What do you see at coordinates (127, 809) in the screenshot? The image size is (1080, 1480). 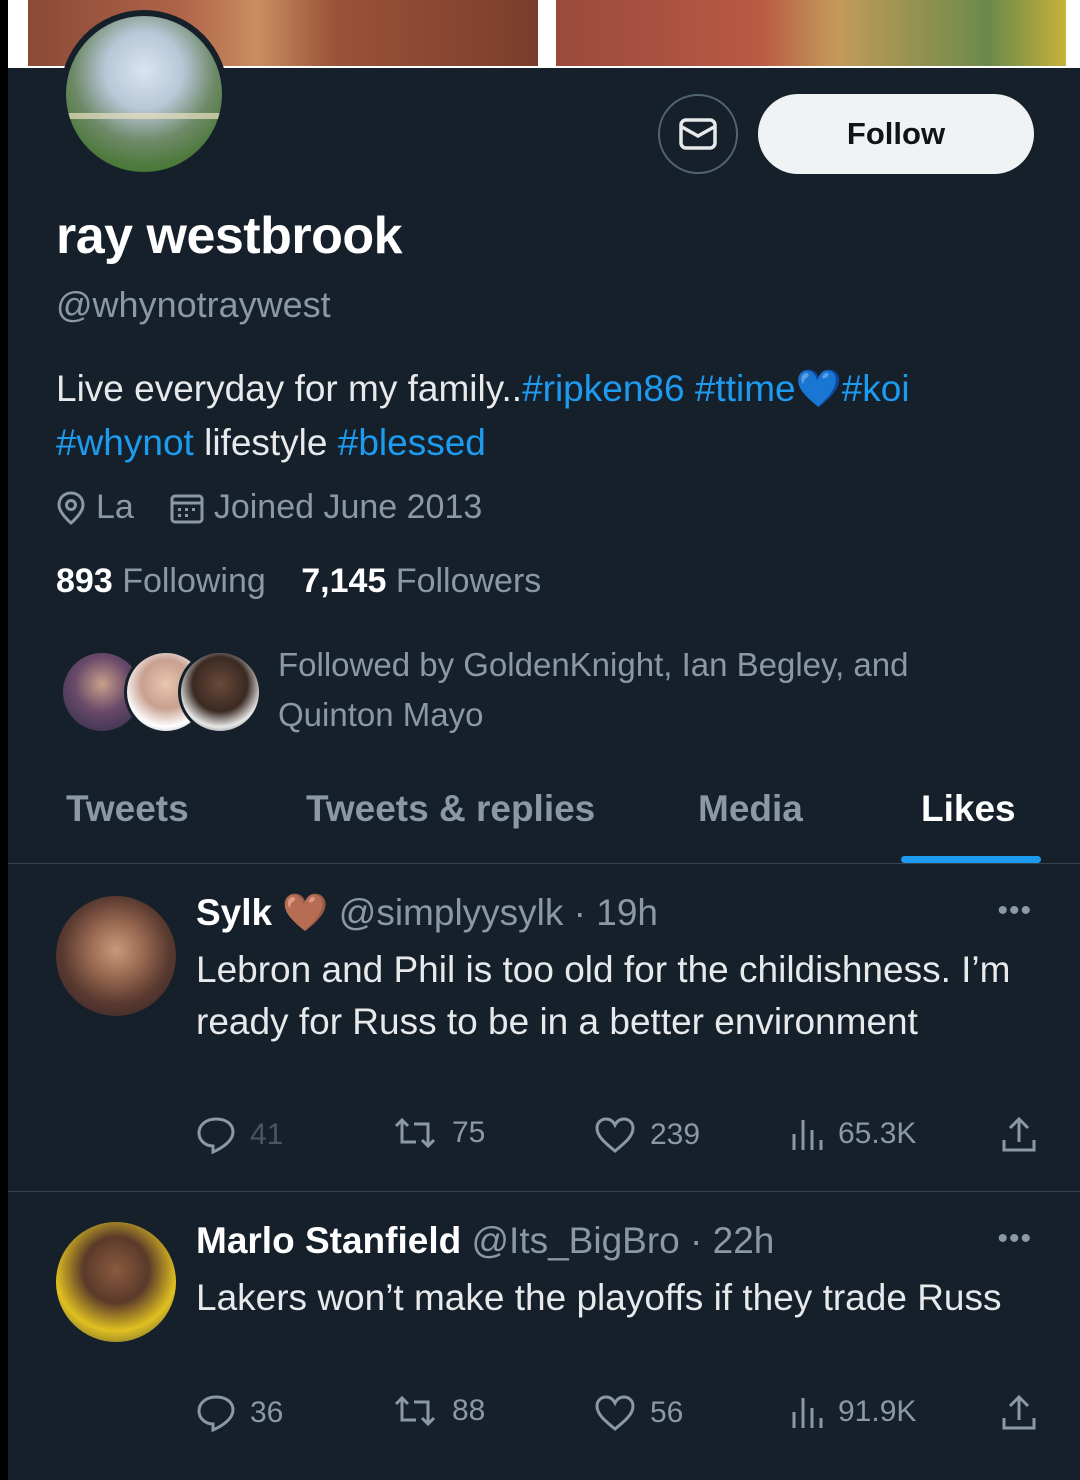 I see `tab-tweets: Tweets` at bounding box center [127, 809].